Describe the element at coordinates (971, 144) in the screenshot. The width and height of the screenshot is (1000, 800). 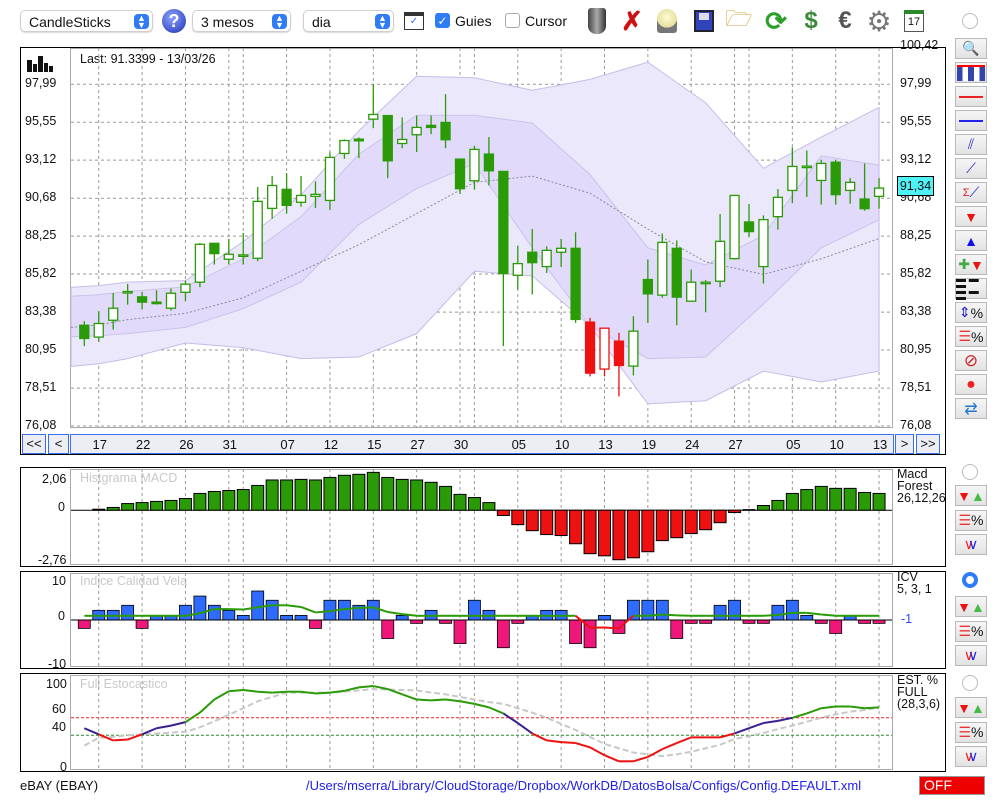
I see `channel-button: ⫽` at that location.